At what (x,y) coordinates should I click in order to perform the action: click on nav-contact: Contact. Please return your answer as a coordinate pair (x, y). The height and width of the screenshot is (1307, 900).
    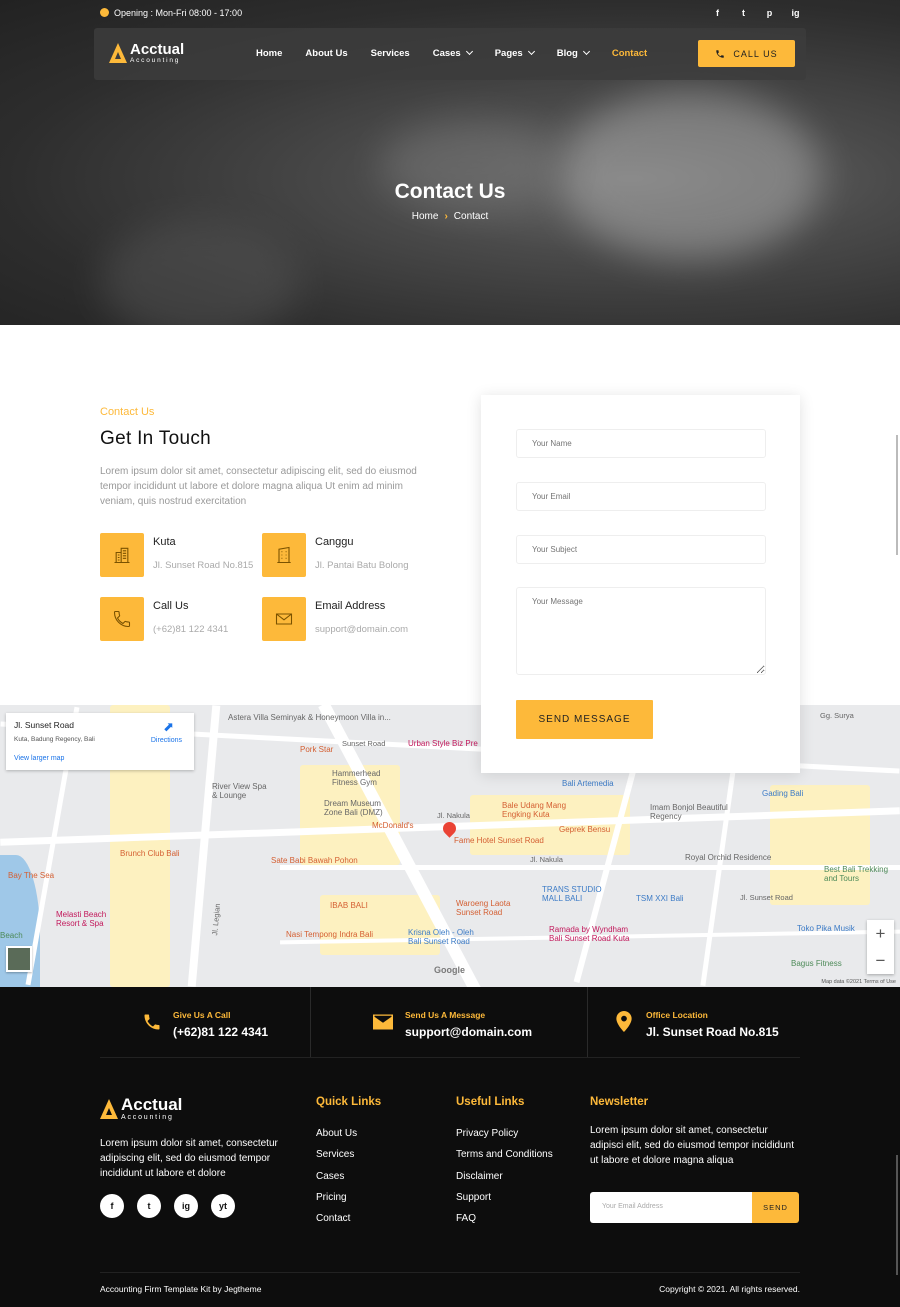
    Looking at the image, I should click on (629, 53).